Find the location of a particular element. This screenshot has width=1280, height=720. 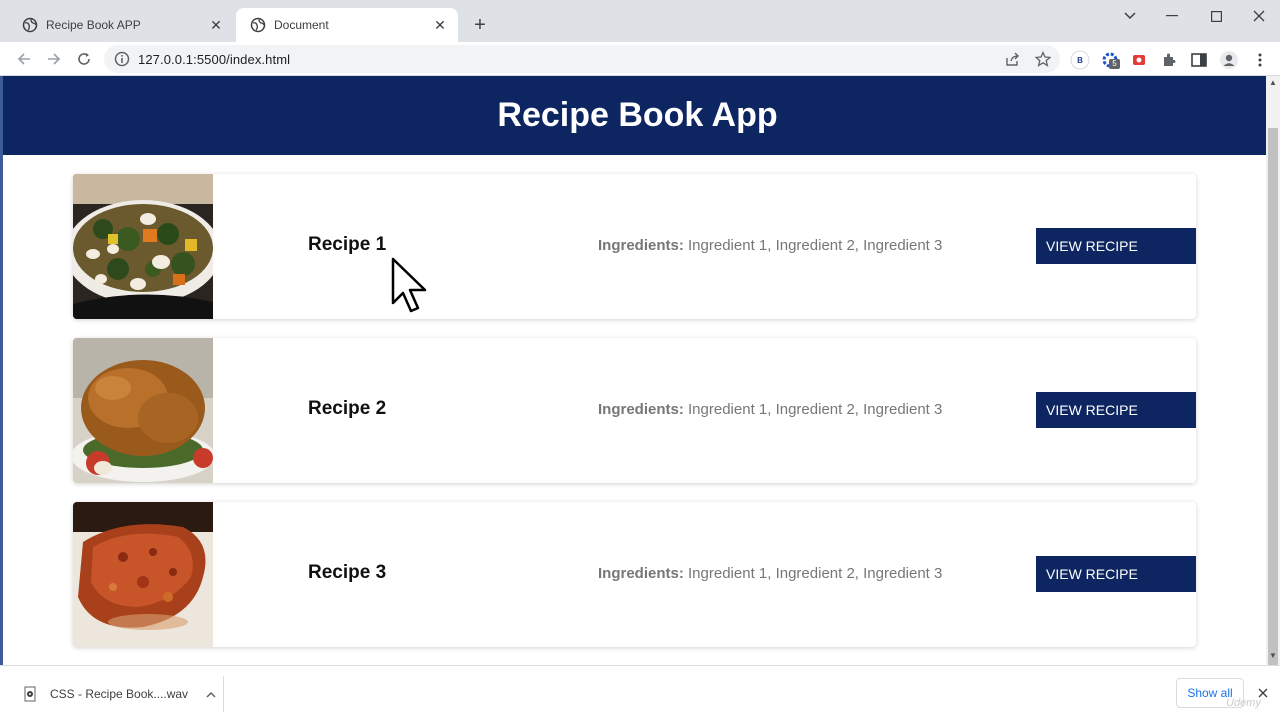

watermark: Udemy is located at coordinates (1243, 703).